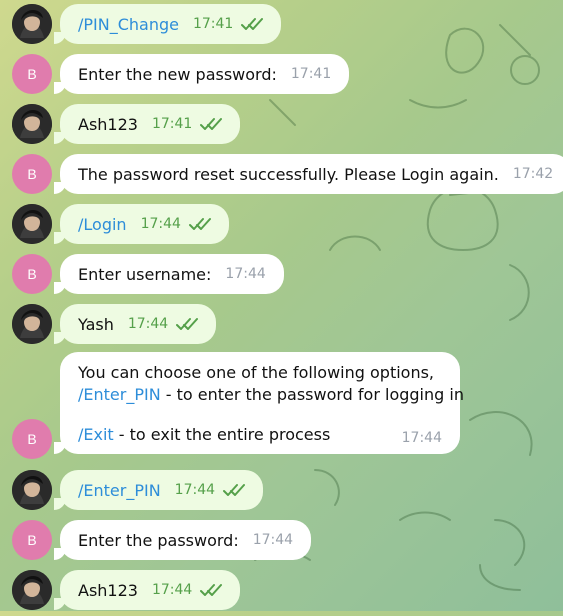 This screenshot has height=616, width=563. I want to click on message-bubble: Enter username: 17:44, so click(169, 274).